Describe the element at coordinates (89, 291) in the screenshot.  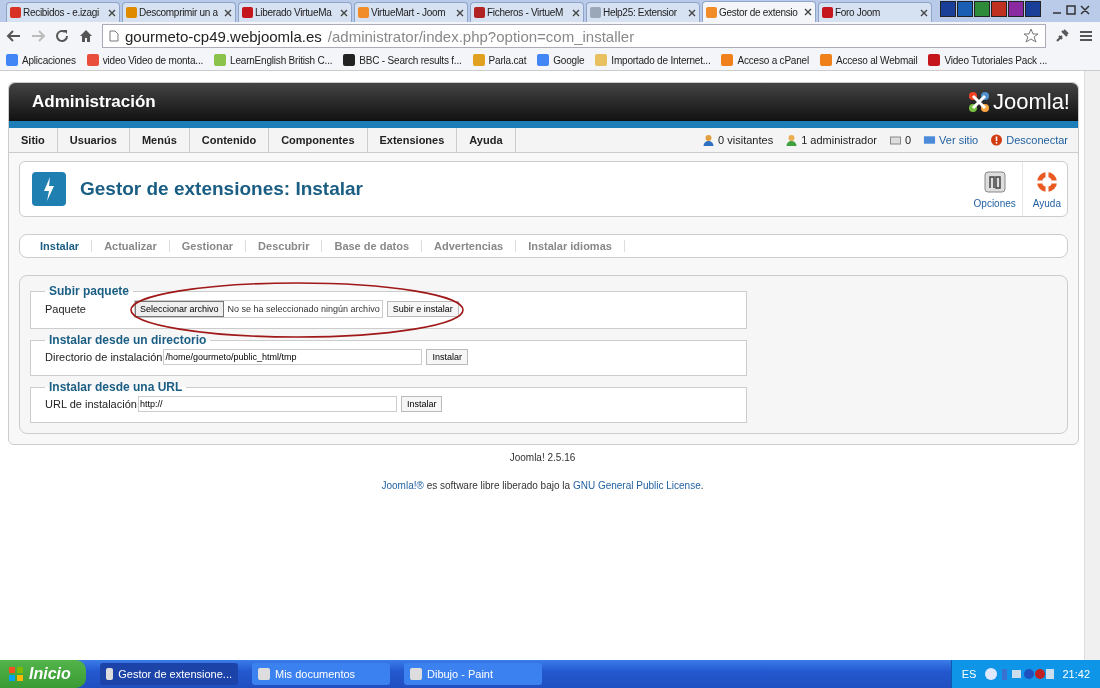
I see `section-legend: Subir paquete` at that location.